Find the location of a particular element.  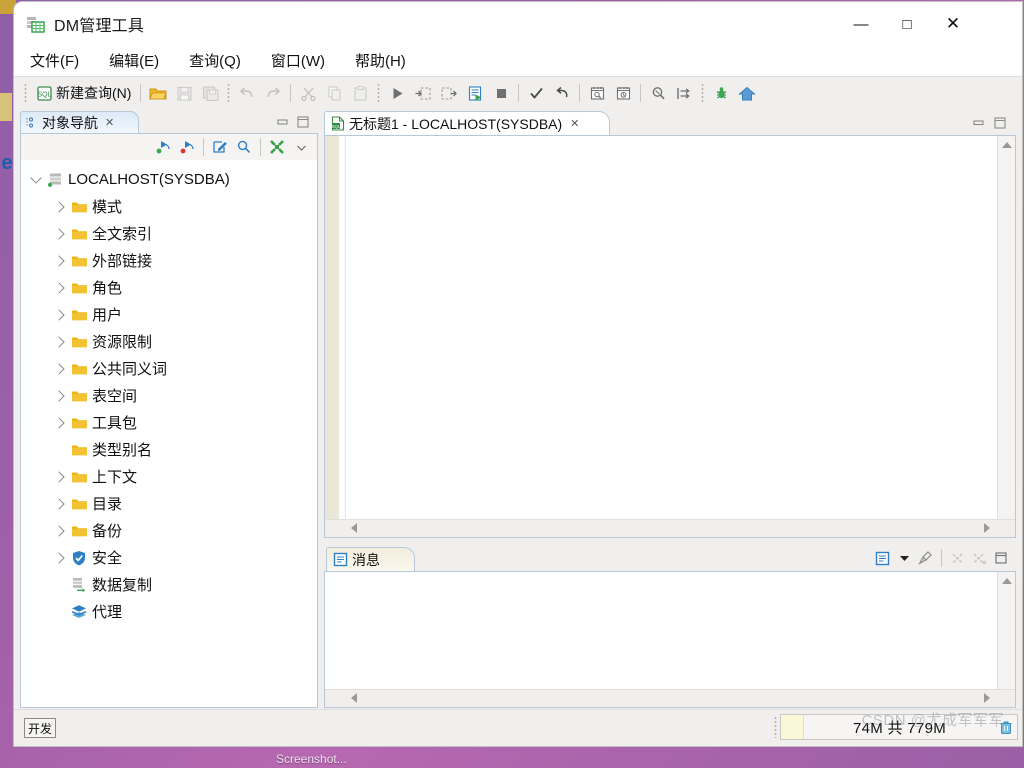

cut-button is located at coordinates (308, 93).